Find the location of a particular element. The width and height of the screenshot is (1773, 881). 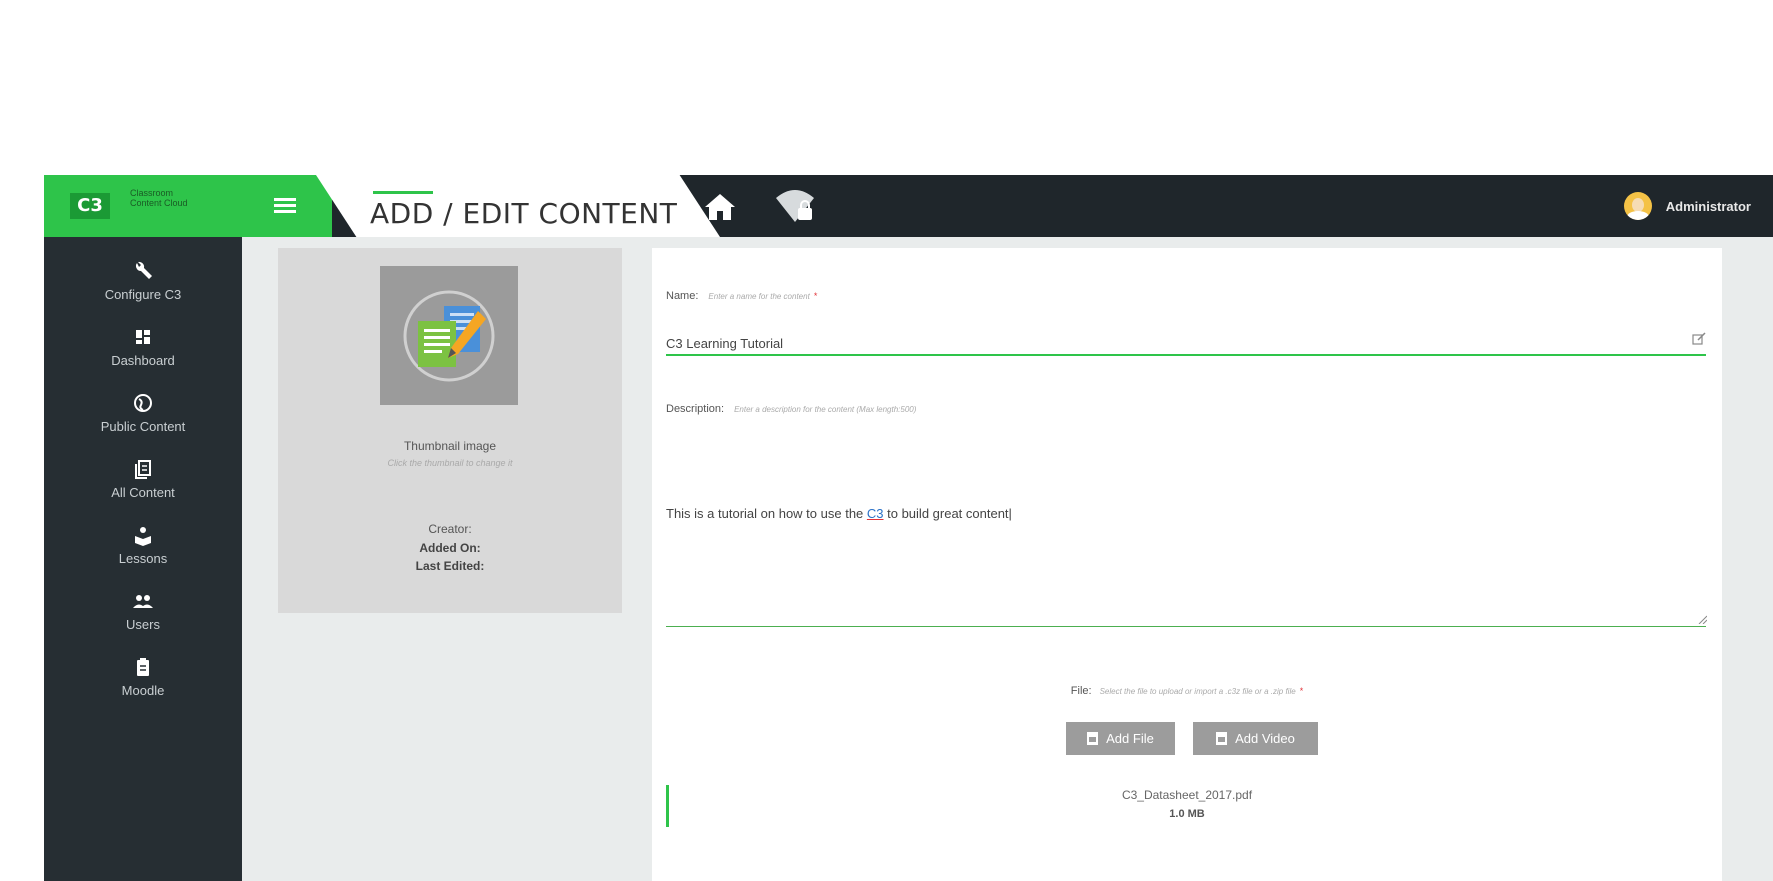

sidebar-item-label: Moodle is located at coordinates (143, 690).